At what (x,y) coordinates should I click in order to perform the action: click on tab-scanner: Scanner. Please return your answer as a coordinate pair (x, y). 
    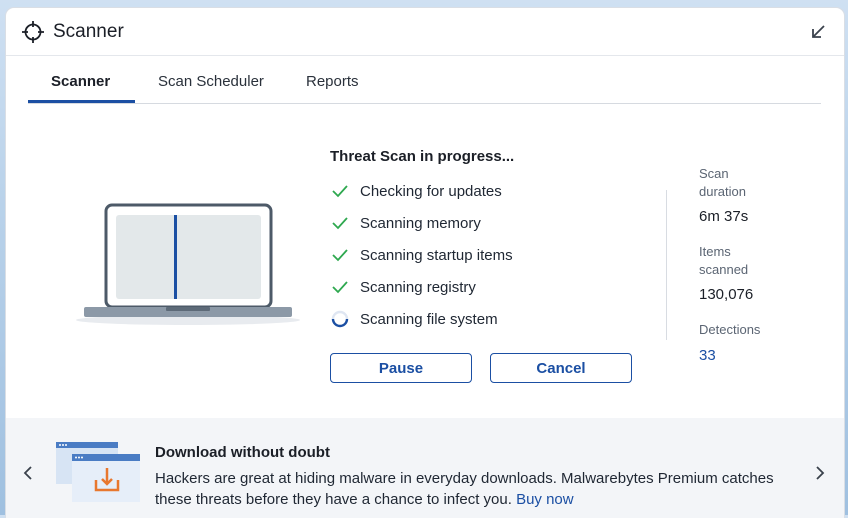
    Looking at the image, I should click on (80, 81).